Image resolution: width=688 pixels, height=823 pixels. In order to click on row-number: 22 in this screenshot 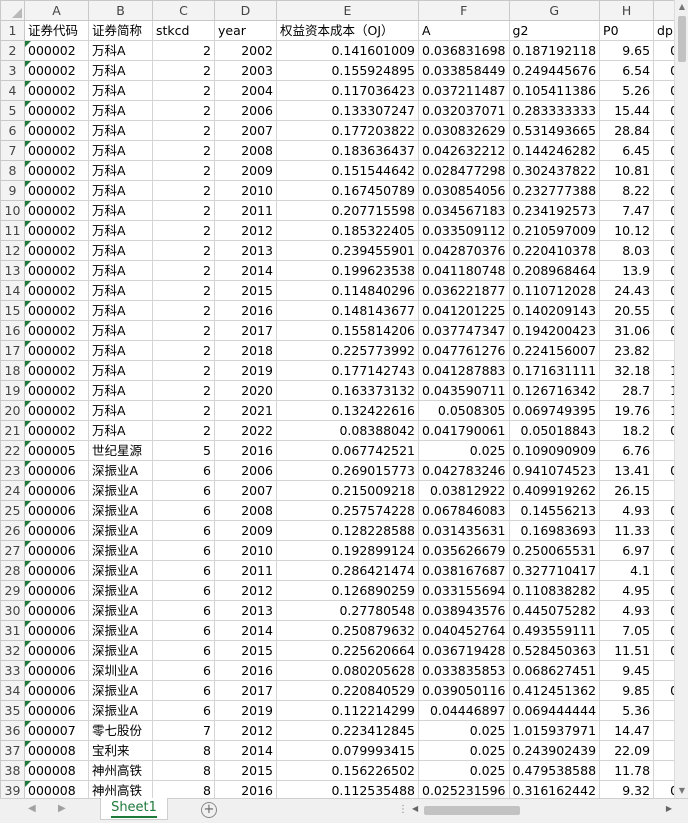, I will do `click(12, 450)`.